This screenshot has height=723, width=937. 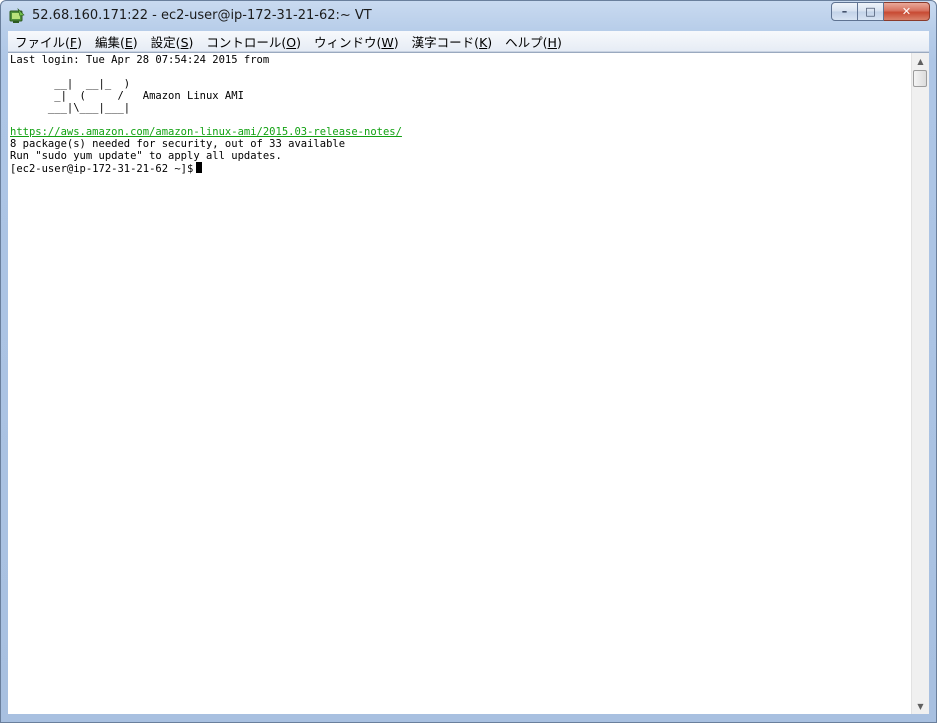 I want to click on scroll-up-icon: ▲, so click(x=920, y=61).